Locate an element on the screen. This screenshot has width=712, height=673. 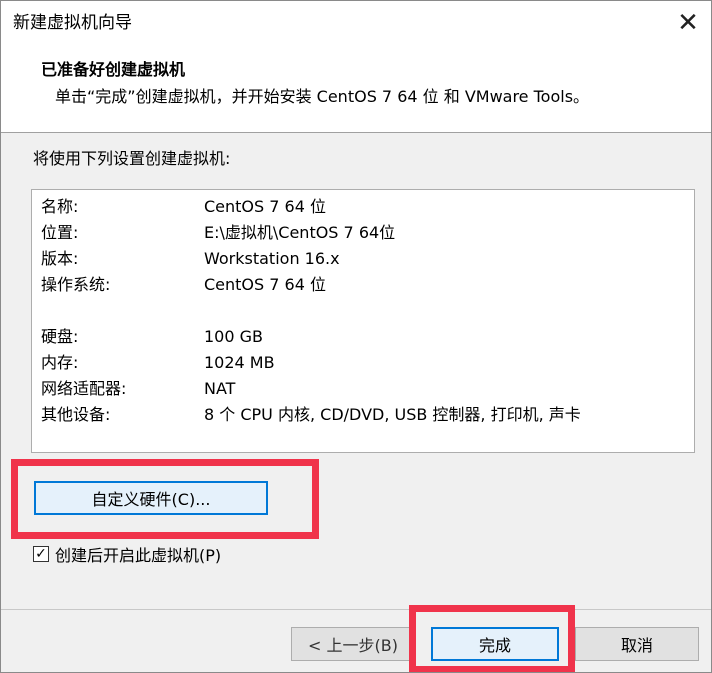
power-on-label: 创建后开启此虚拟机(P) is located at coordinates (138, 554).